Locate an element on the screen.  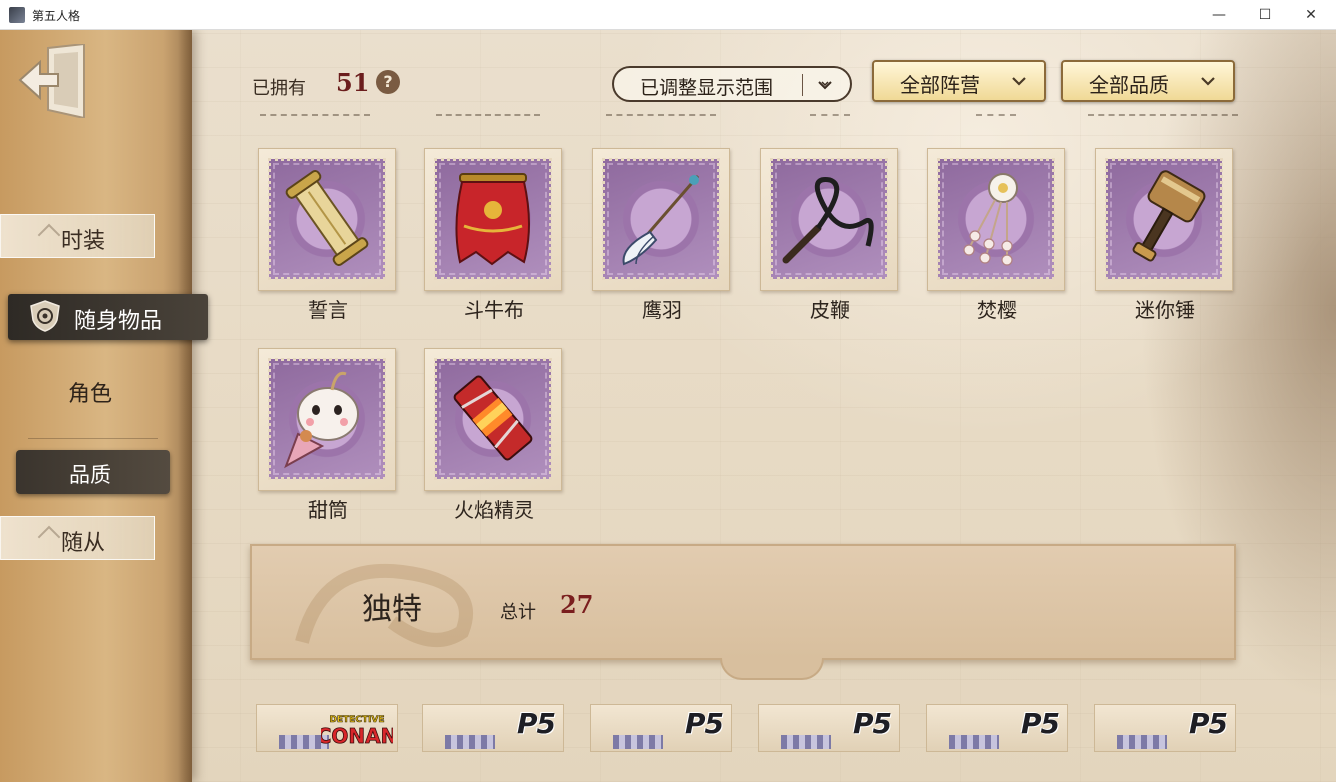
item-name: 焚樱 is located at coordinates (997, 310).